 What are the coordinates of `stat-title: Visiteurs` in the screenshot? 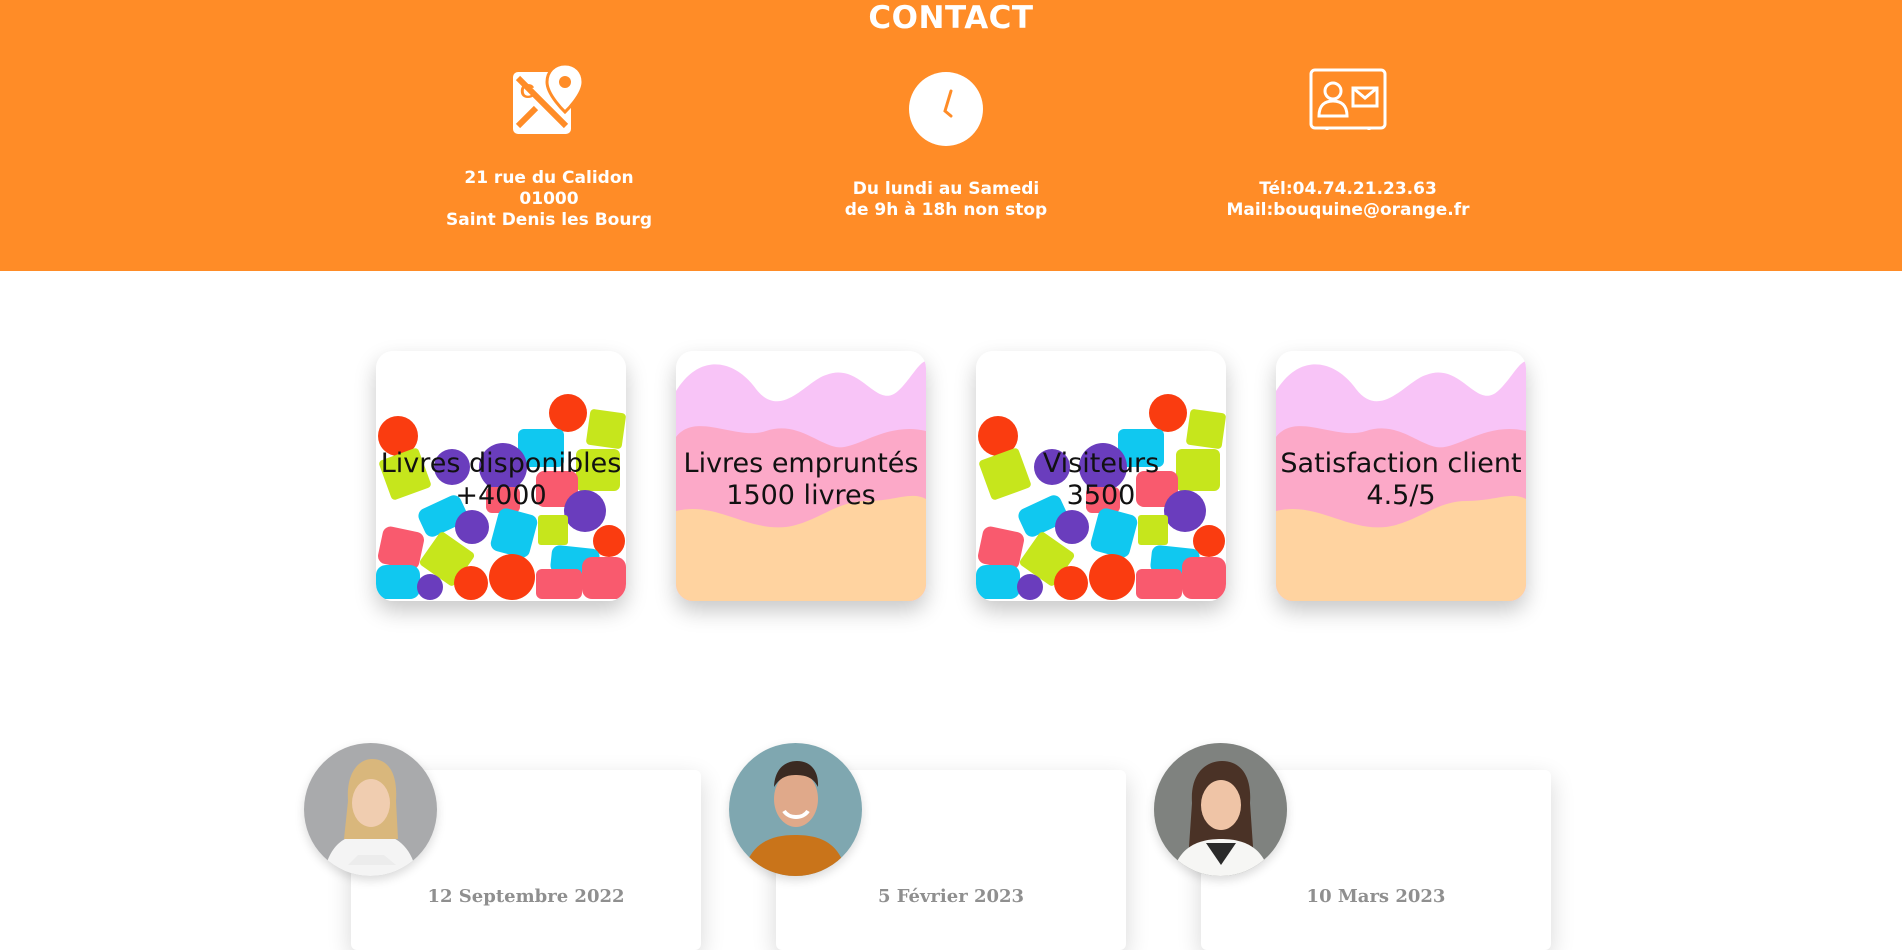 It's located at (1101, 463).